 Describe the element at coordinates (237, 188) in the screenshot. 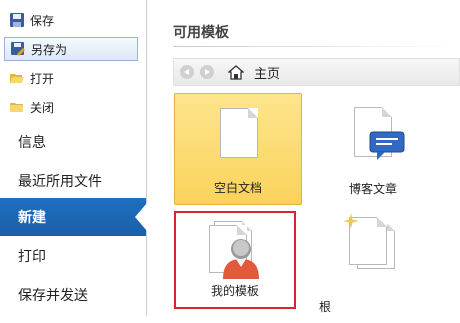

I see `template-label: 空白文档` at that location.